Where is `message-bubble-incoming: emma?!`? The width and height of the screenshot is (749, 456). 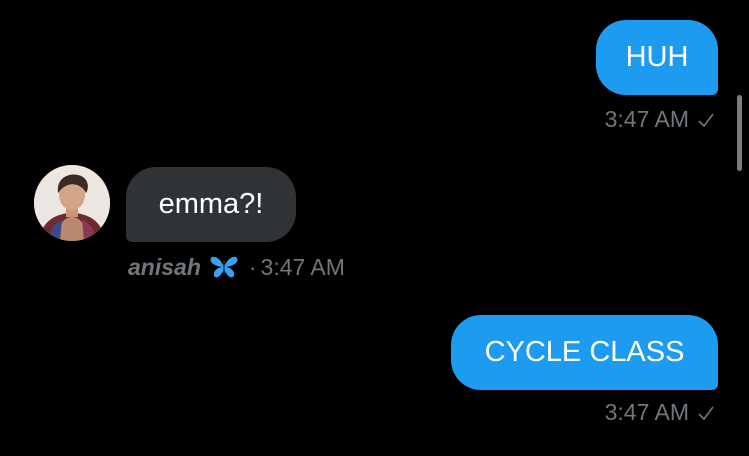 message-bubble-incoming: emma?! is located at coordinates (211, 204).